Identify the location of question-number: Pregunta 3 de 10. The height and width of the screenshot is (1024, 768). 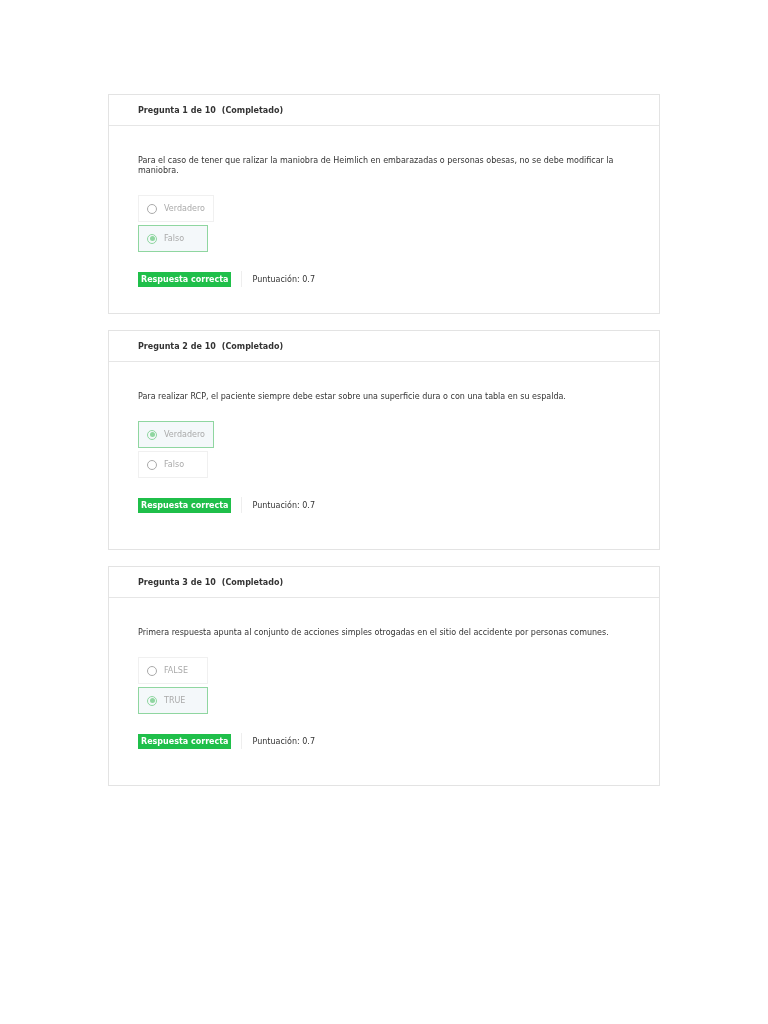
(177, 582).